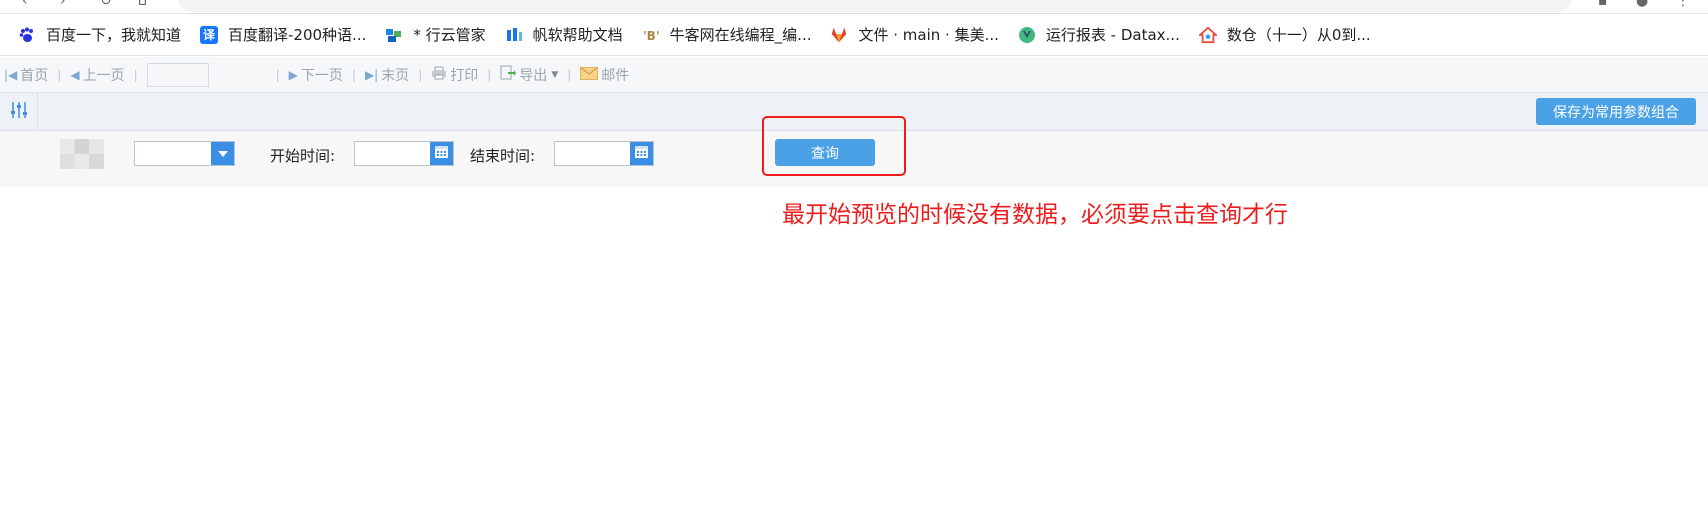  What do you see at coordinates (1603, 4) in the screenshot?
I see `extensions-icon: ▪` at bounding box center [1603, 4].